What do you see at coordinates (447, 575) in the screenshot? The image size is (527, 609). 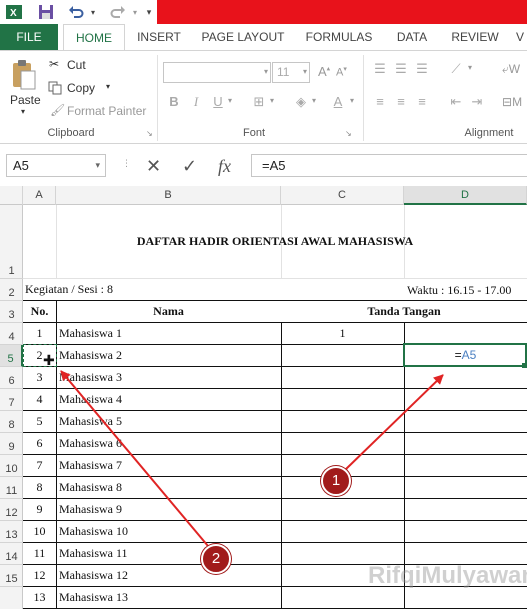 I see `watermark: RifqiMulyawan` at bounding box center [447, 575].